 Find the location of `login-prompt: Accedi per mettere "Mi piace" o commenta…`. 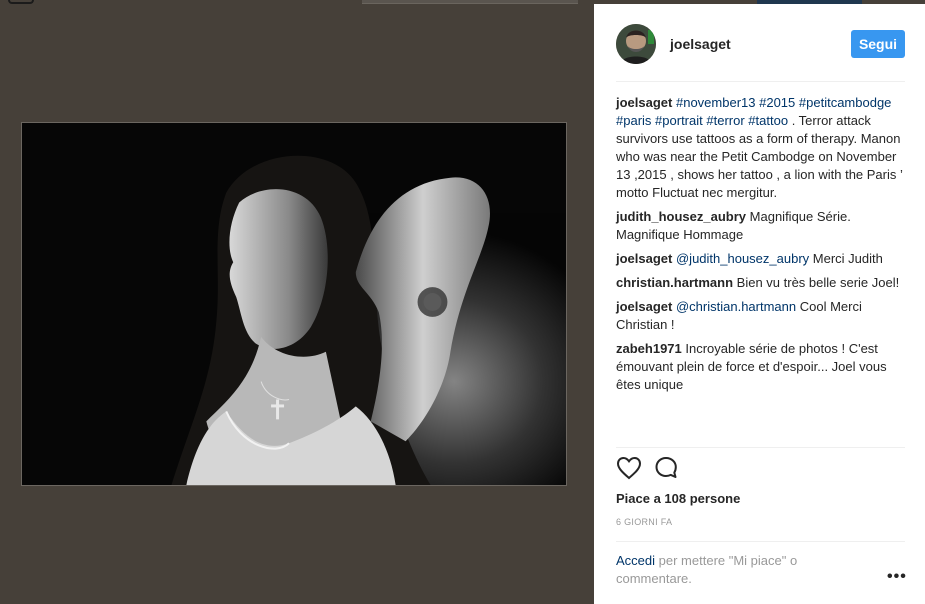

login-prompt: Accedi per mettere "Mi piace" o commenta… is located at coordinates (731, 570).